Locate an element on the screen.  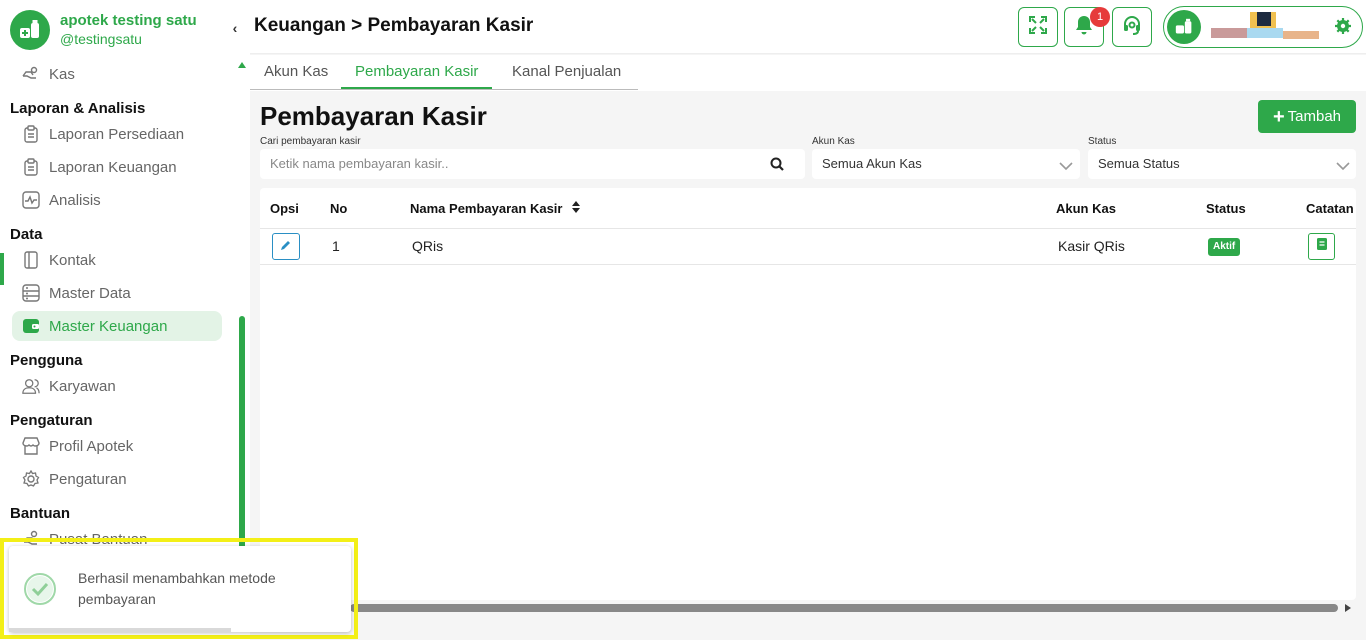
cell-nama: QRis is located at coordinates (428, 246).